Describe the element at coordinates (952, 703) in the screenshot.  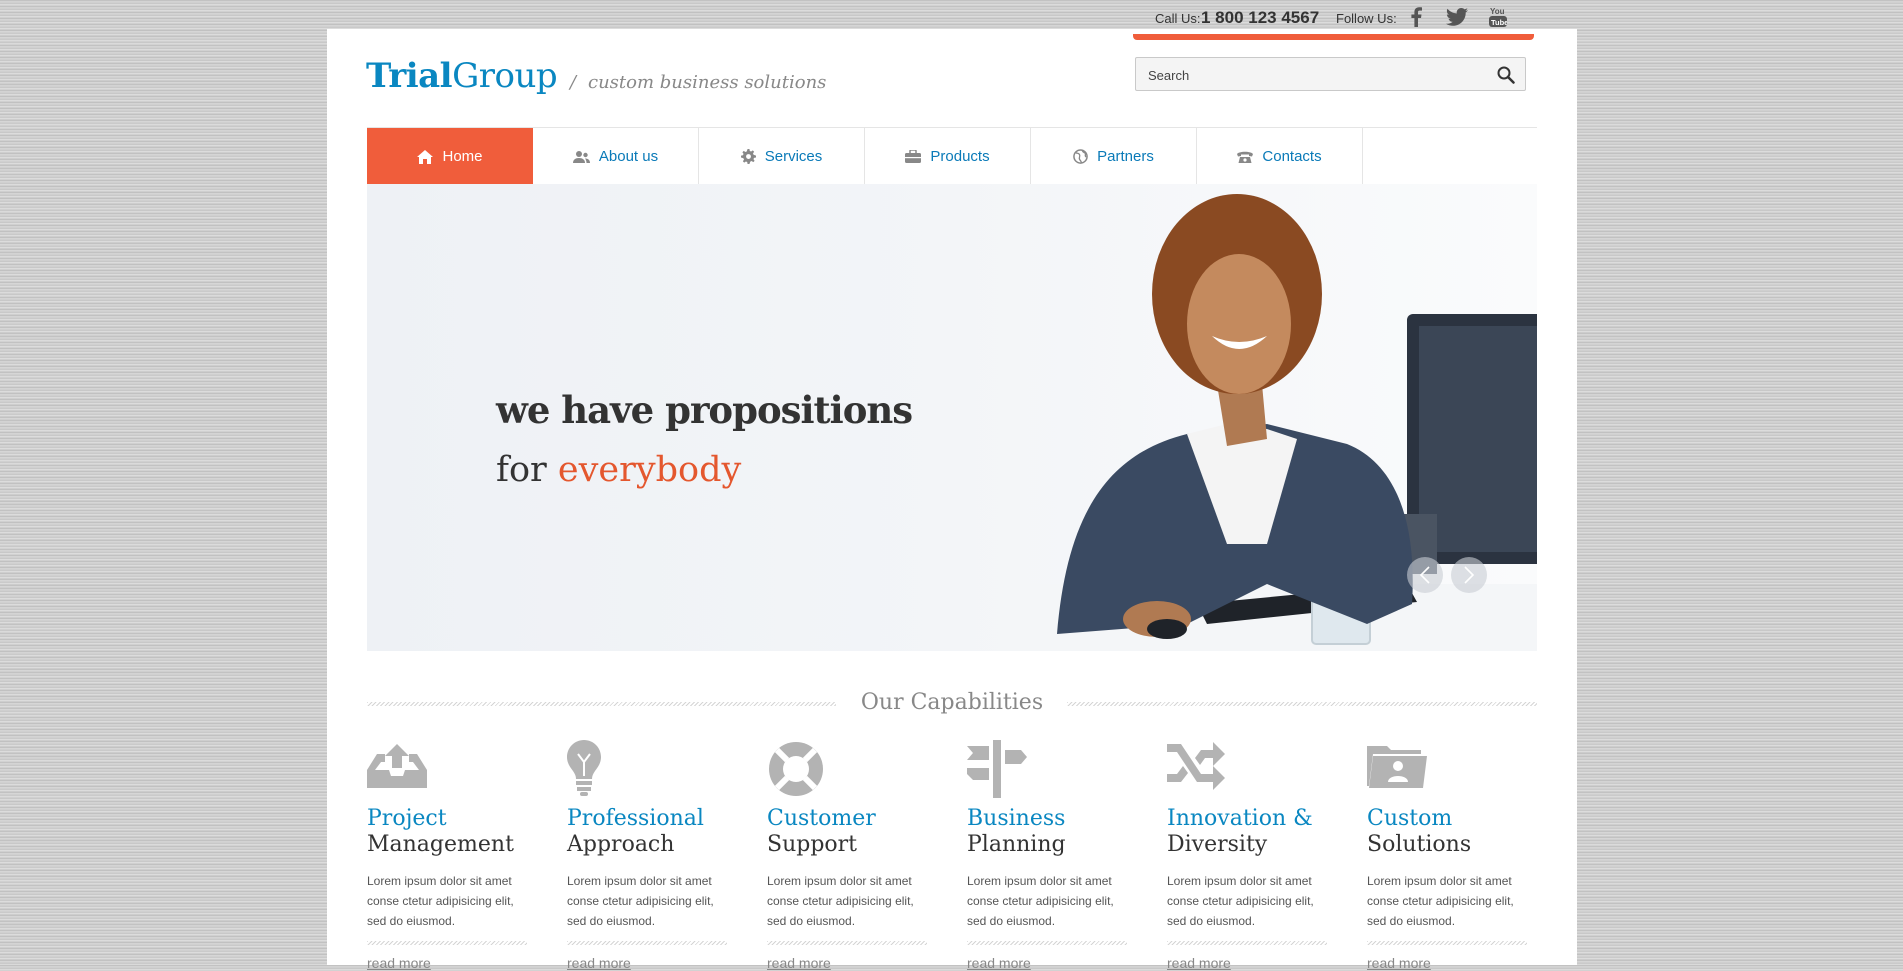
I see `capabilities-header: Our Capabilities` at that location.